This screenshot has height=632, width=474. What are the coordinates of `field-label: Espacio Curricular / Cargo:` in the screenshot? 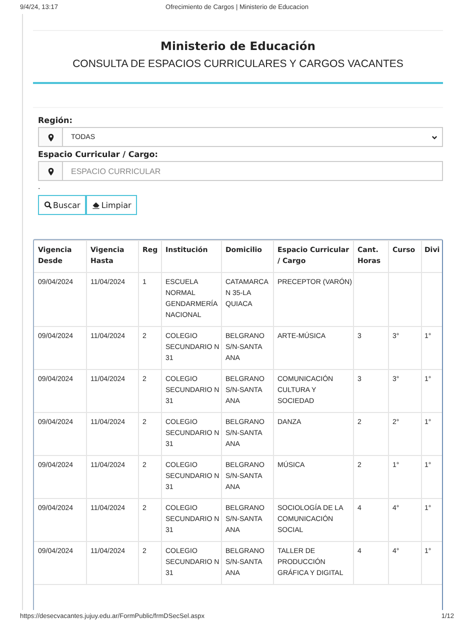 It's located at (98, 155).